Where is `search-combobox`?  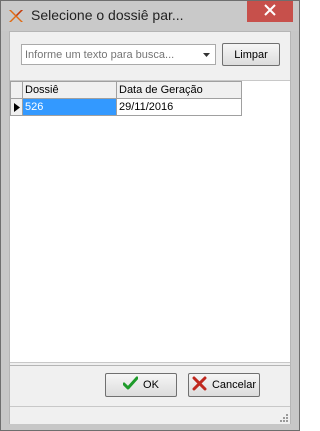
search-combobox is located at coordinates (118, 54).